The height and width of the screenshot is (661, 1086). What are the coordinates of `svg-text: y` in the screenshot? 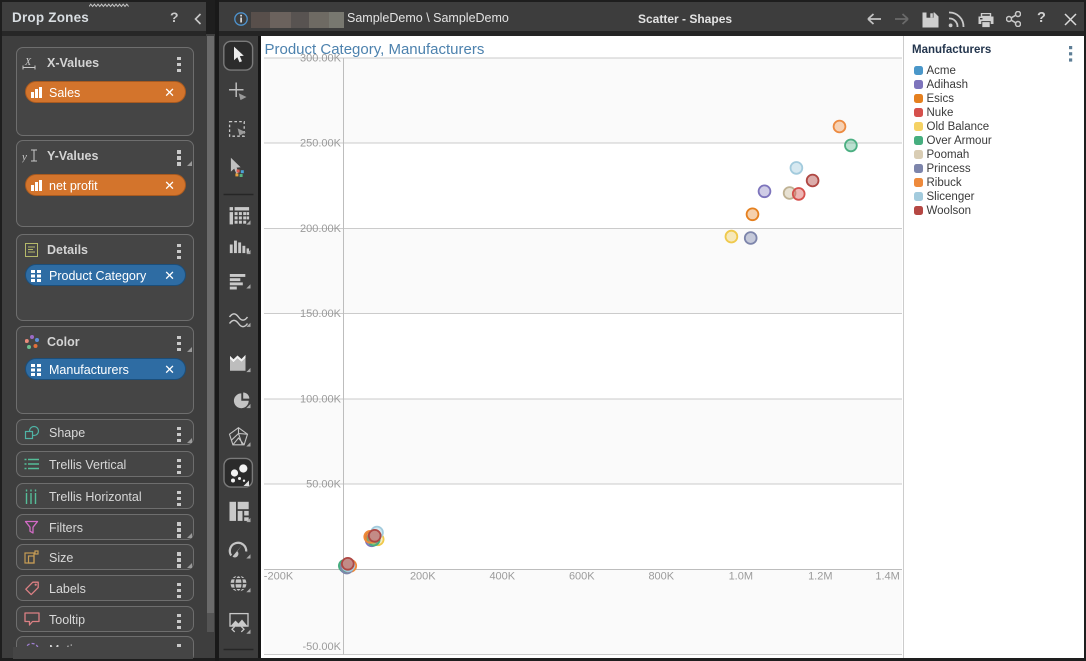 It's located at (24, 157).